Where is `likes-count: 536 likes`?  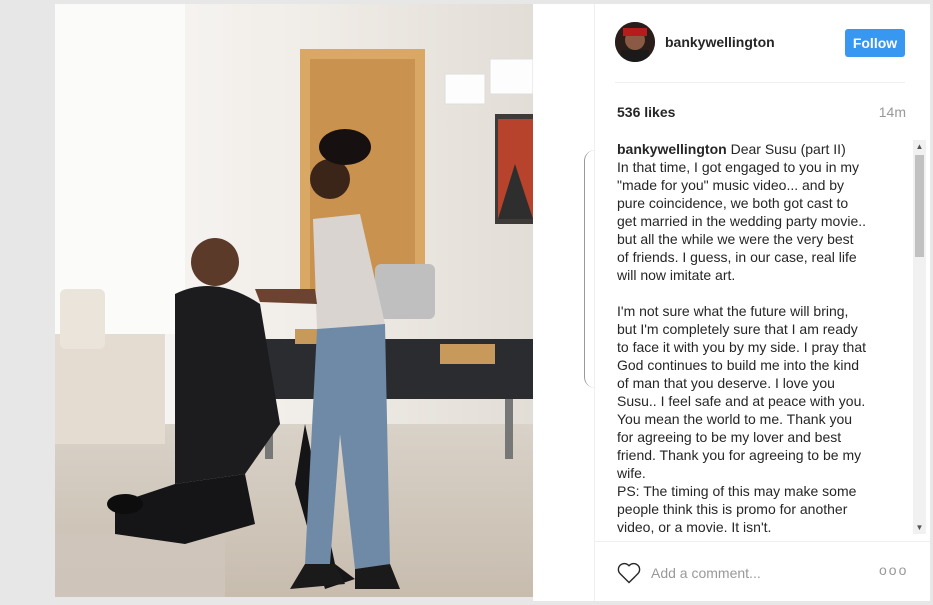
likes-count: 536 likes is located at coordinates (646, 112).